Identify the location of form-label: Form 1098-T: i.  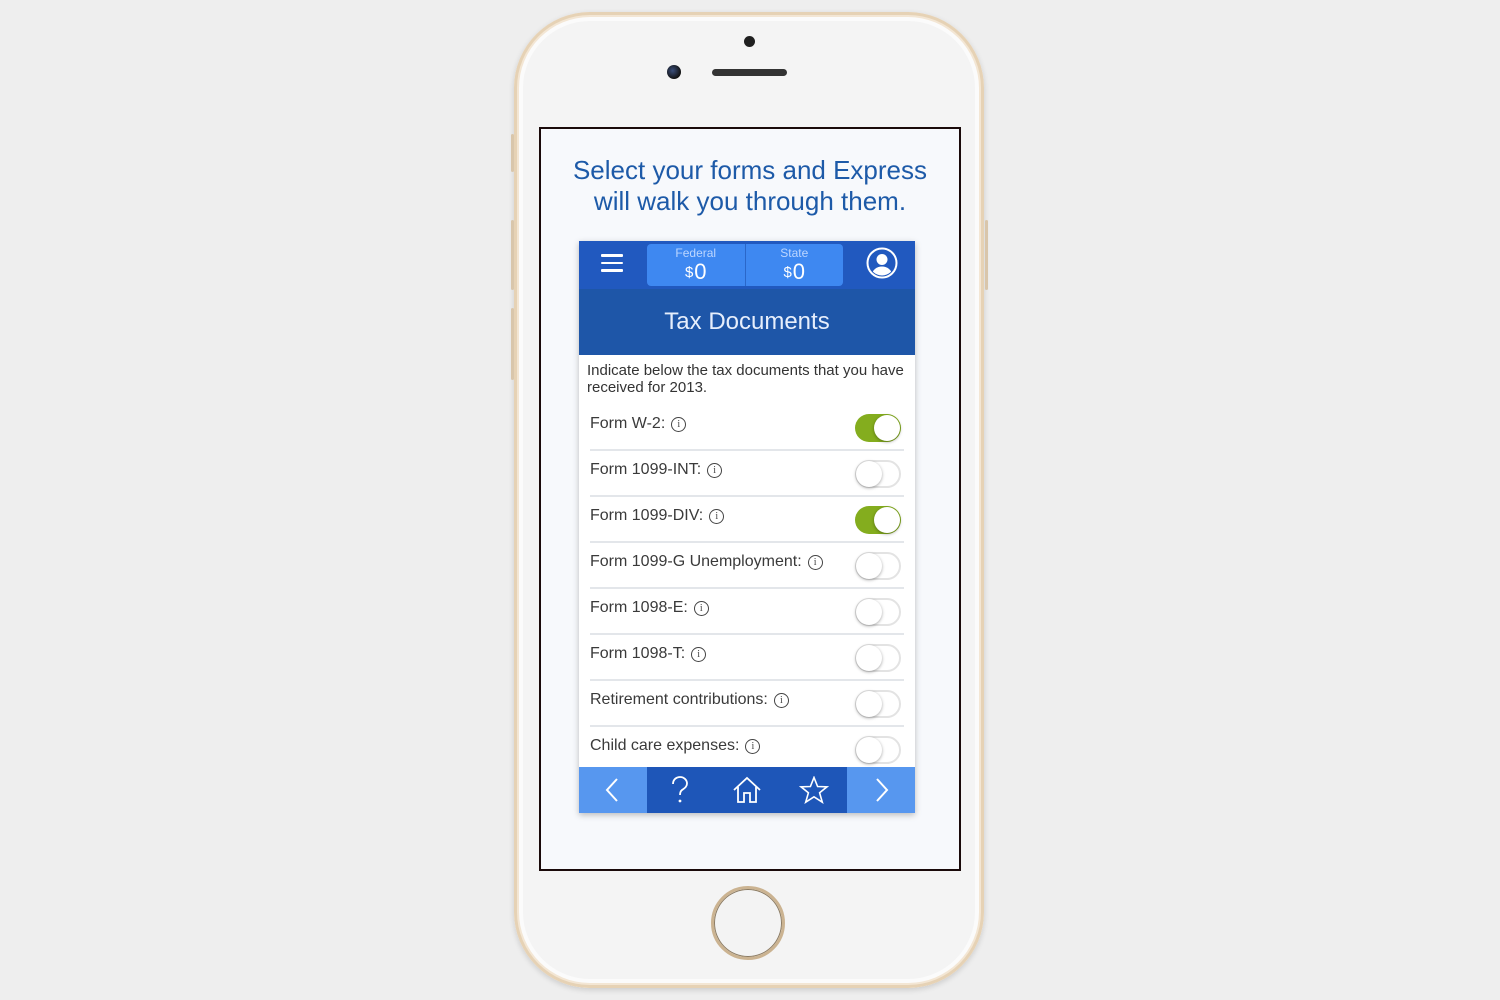
(648, 654).